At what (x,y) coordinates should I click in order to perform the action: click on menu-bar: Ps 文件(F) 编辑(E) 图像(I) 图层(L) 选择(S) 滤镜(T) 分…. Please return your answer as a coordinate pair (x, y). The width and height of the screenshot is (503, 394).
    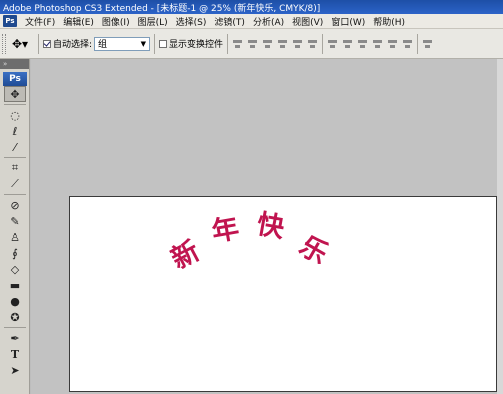
    Looking at the image, I should click on (251, 21).